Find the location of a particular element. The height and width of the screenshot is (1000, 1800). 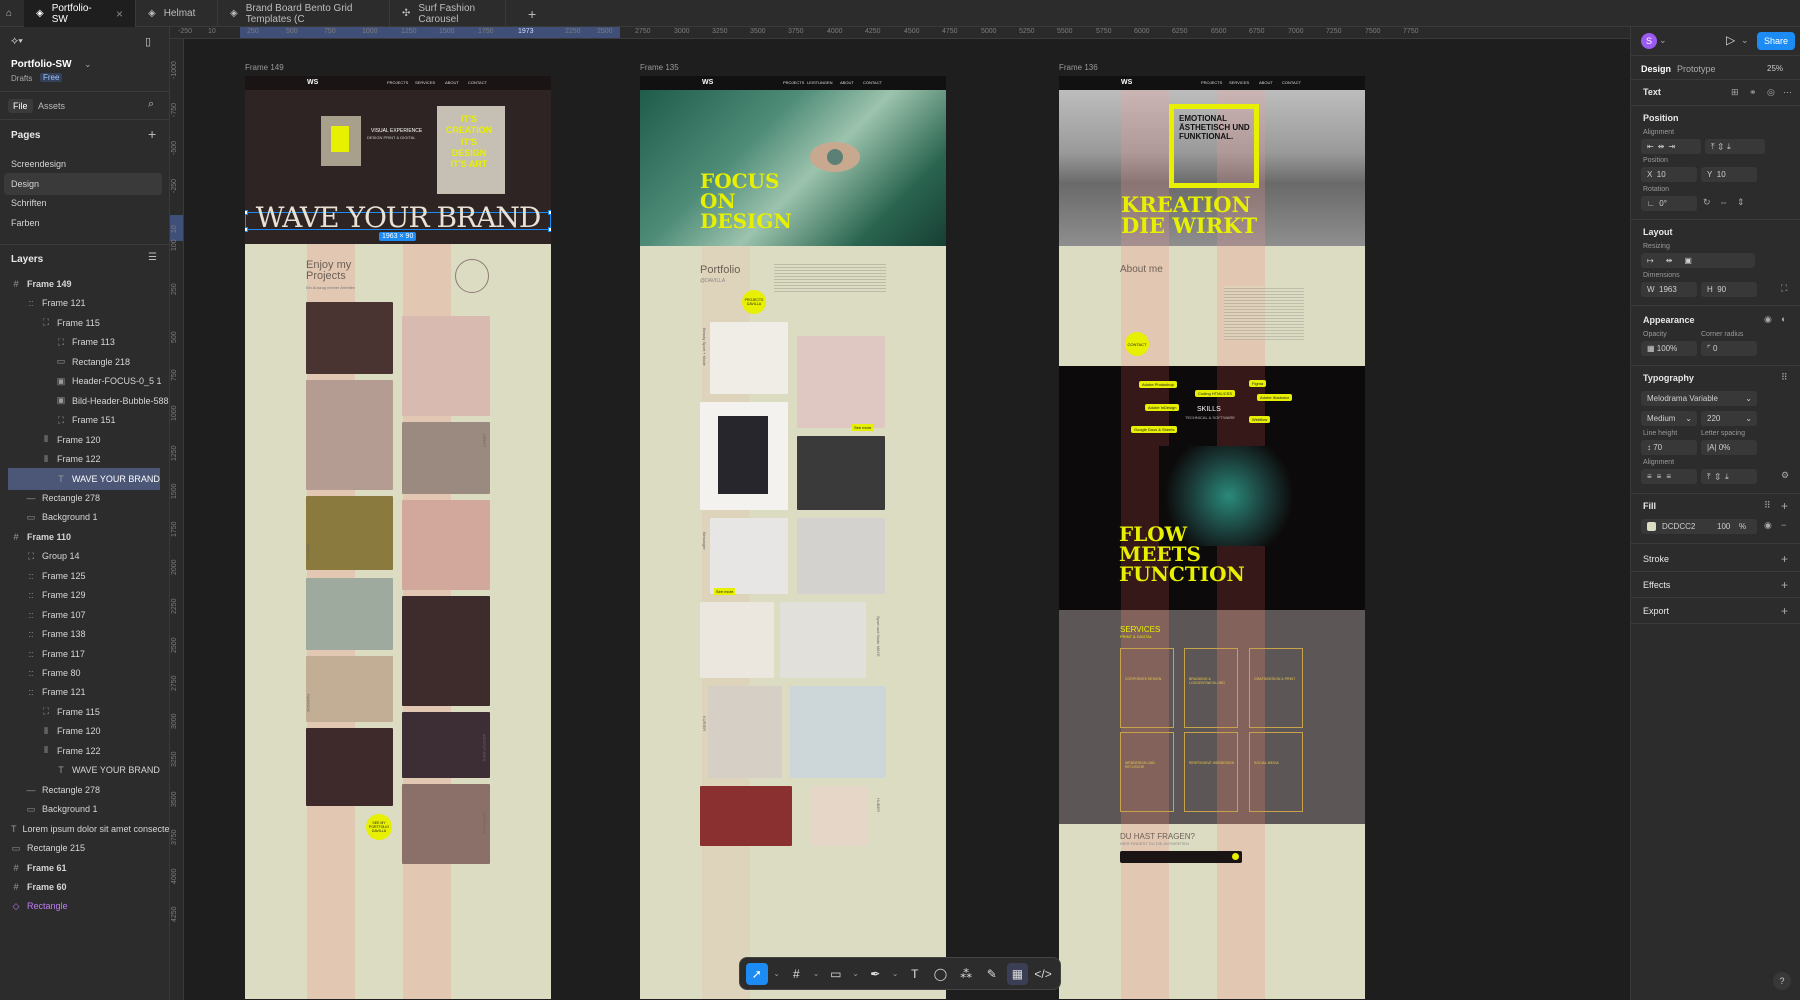

sidebar-toggle-icon: ▯ is located at coordinates (148, 41).